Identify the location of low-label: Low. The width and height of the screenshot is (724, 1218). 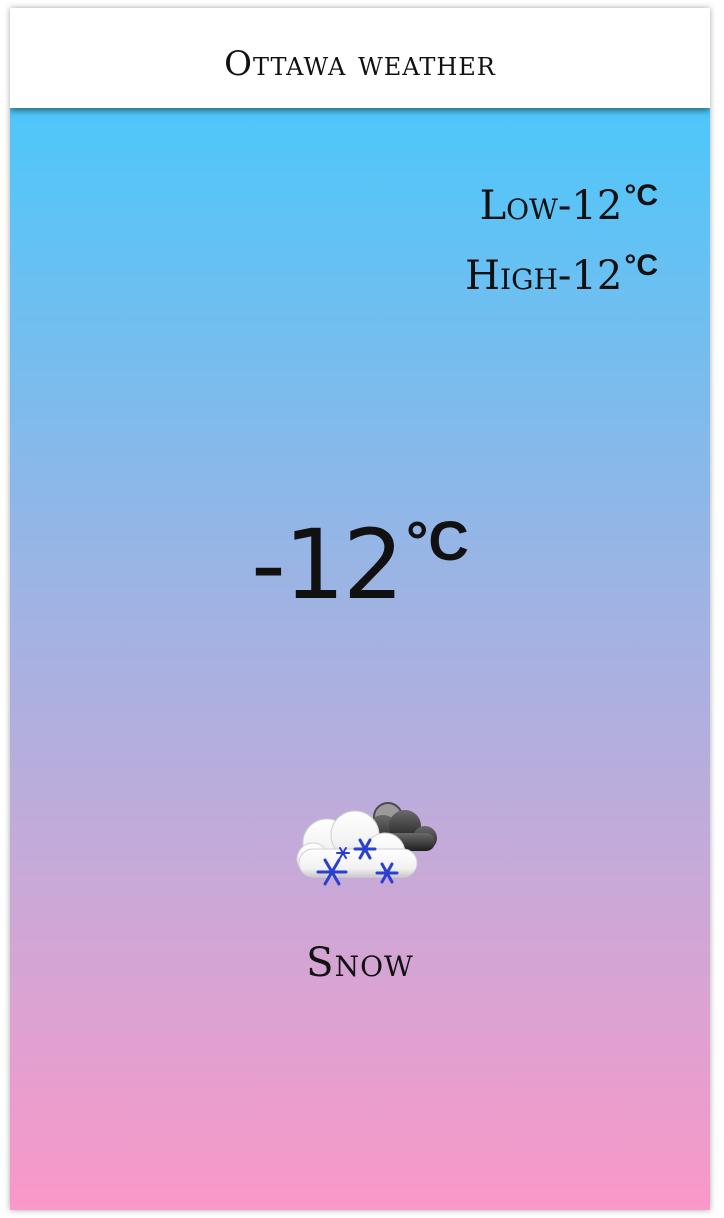
(518, 206).